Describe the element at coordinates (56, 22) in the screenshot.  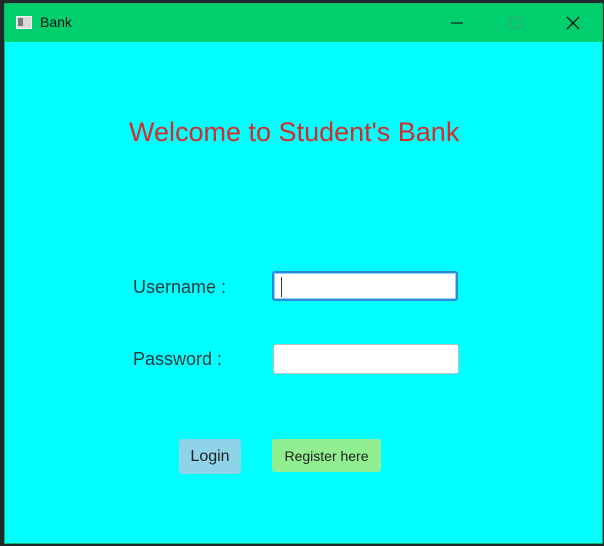
I see `window-title: Bank` at that location.